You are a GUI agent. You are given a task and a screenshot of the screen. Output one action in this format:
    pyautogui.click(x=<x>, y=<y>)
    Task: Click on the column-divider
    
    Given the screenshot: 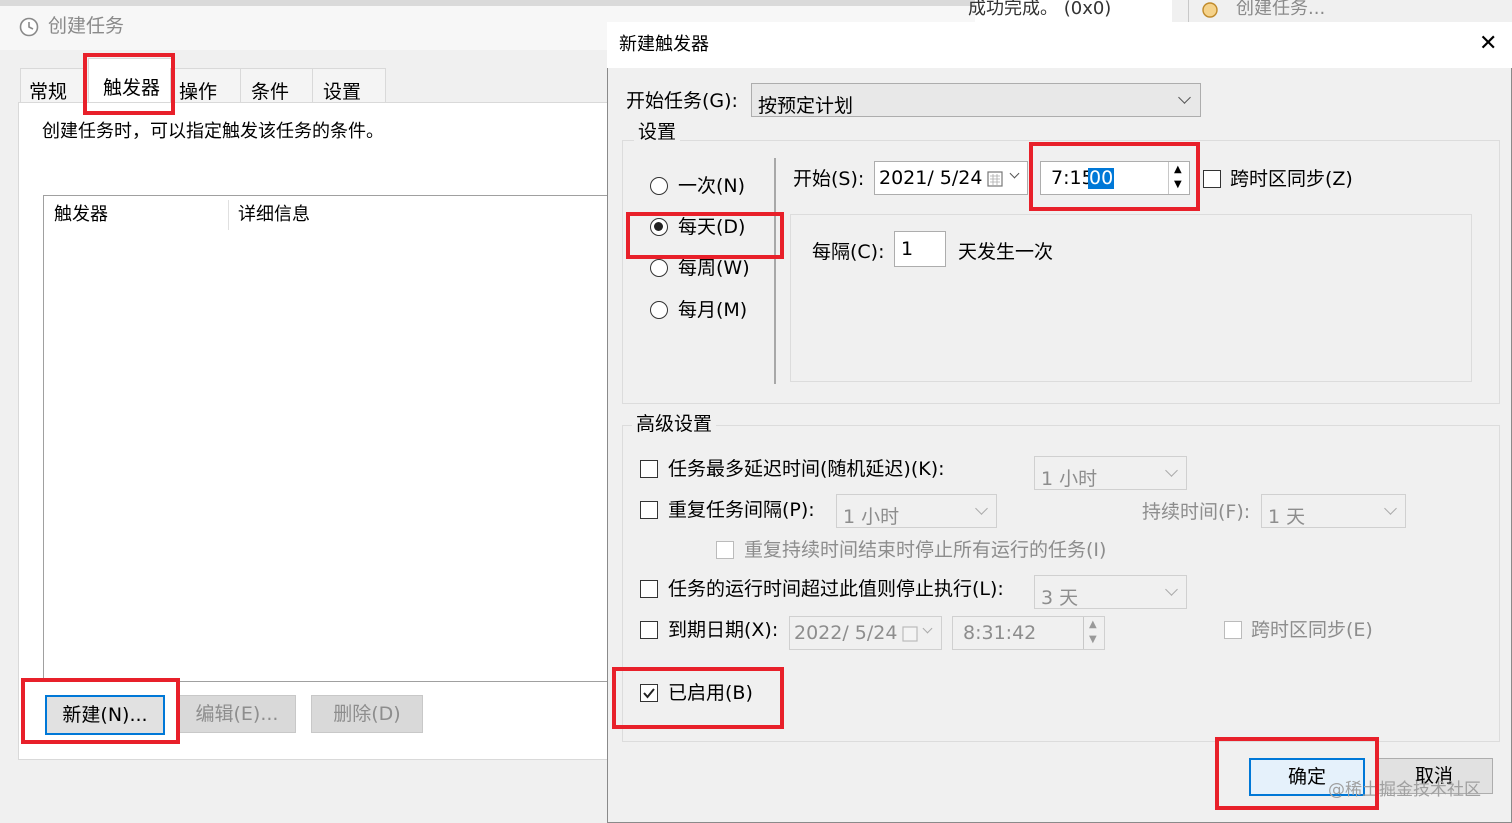 What is the action you would take?
    pyautogui.click(x=228, y=215)
    